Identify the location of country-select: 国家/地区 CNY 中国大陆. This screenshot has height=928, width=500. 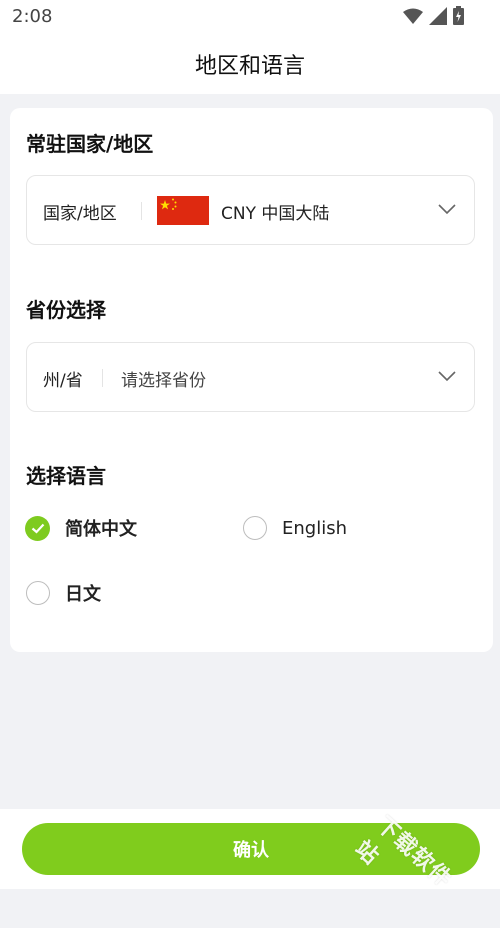
(250, 210).